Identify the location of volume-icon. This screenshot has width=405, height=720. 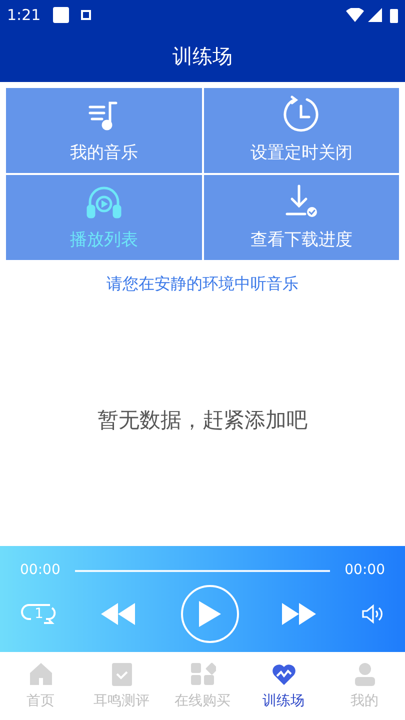
(373, 614).